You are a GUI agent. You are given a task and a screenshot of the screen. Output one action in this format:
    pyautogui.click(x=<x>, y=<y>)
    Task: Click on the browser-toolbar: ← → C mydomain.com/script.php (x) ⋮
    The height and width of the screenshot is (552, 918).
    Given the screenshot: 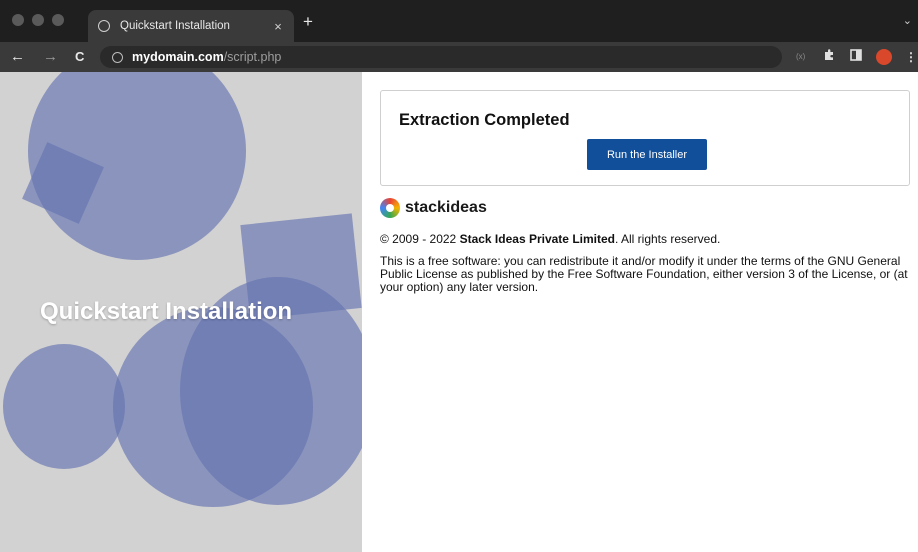 What is the action you would take?
    pyautogui.click(x=459, y=57)
    